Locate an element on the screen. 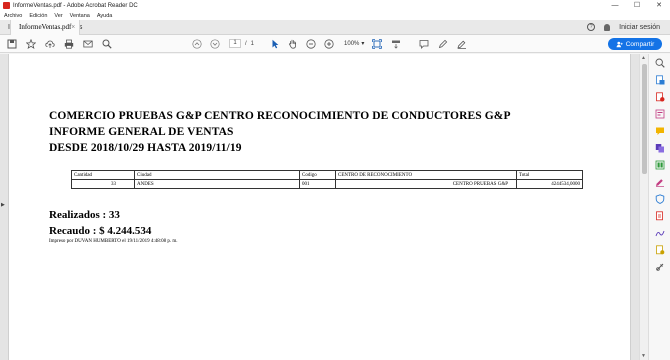 This screenshot has height=360, width=670. hand-tool-icon is located at coordinates (293, 44).